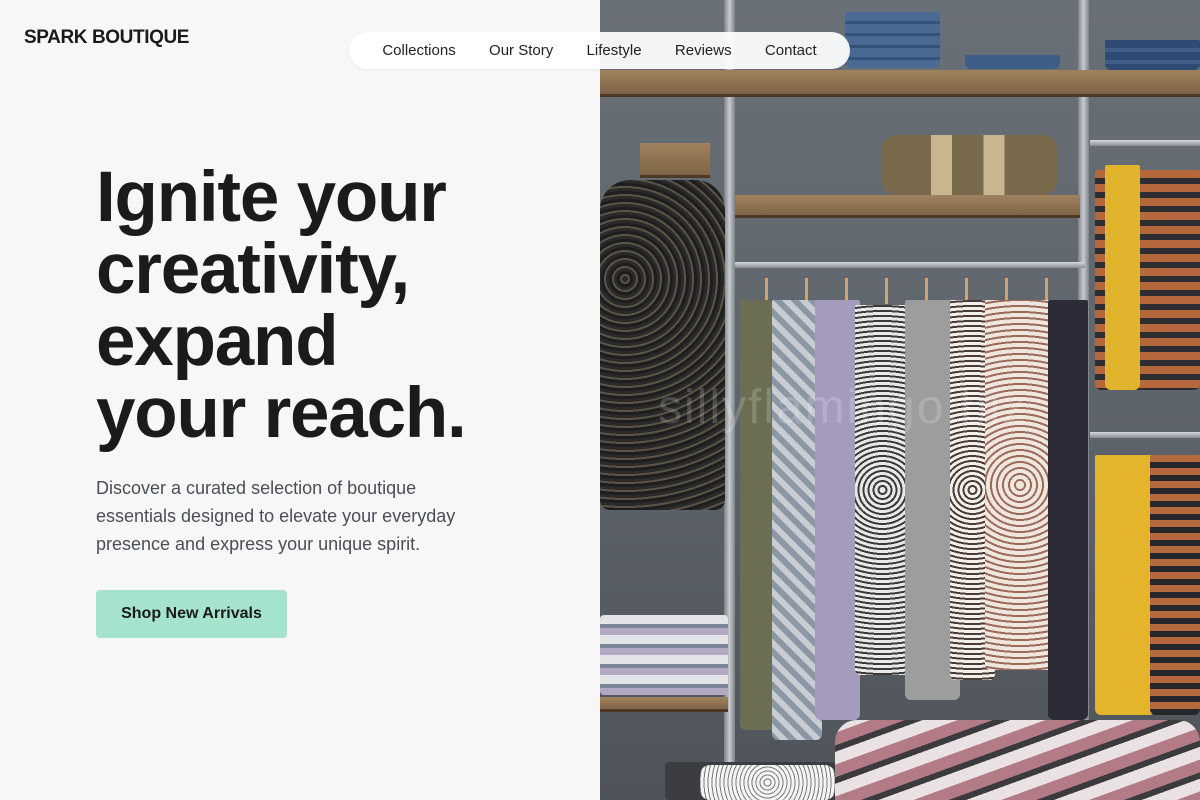 This screenshot has height=800, width=1200. What do you see at coordinates (791, 50) in the screenshot?
I see `nav-link-contact: Contact` at bounding box center [791, 50].